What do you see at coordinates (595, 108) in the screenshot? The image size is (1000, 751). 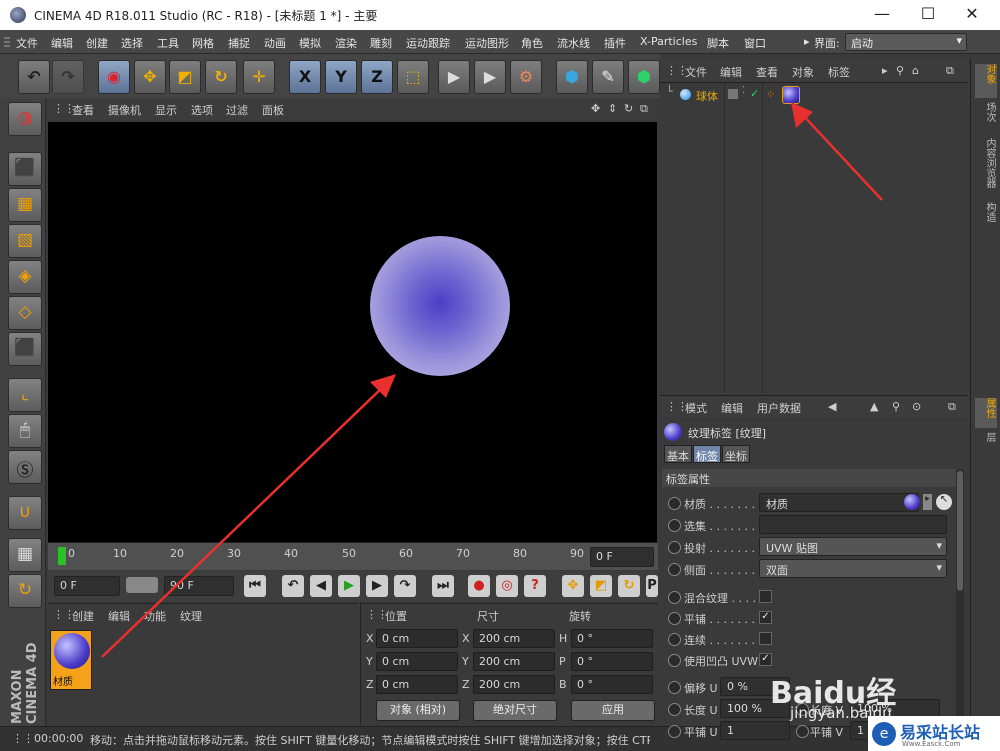 I see `move-view-icon: ✥` at bounding box center [595, 108].